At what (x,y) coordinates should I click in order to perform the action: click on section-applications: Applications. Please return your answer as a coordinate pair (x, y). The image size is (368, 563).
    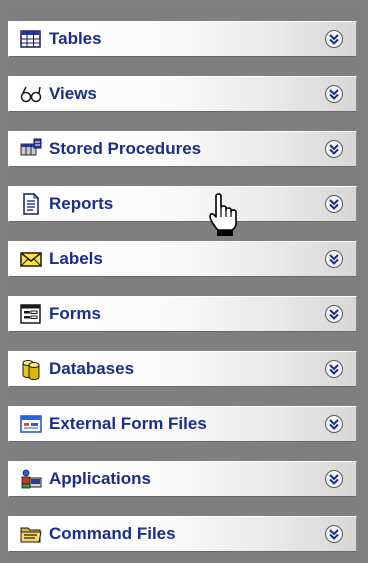
    Looking at the image, I should click on (182, 479).